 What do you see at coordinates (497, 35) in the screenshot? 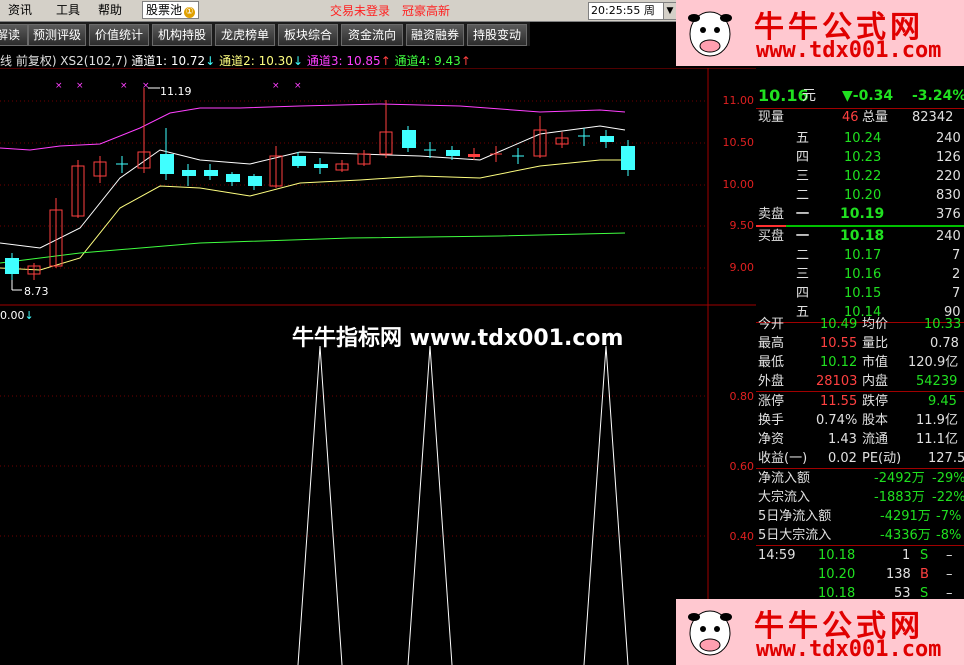
I see `toolbar-button-holding-change: 持股变动` at bounding box center [497, 35].